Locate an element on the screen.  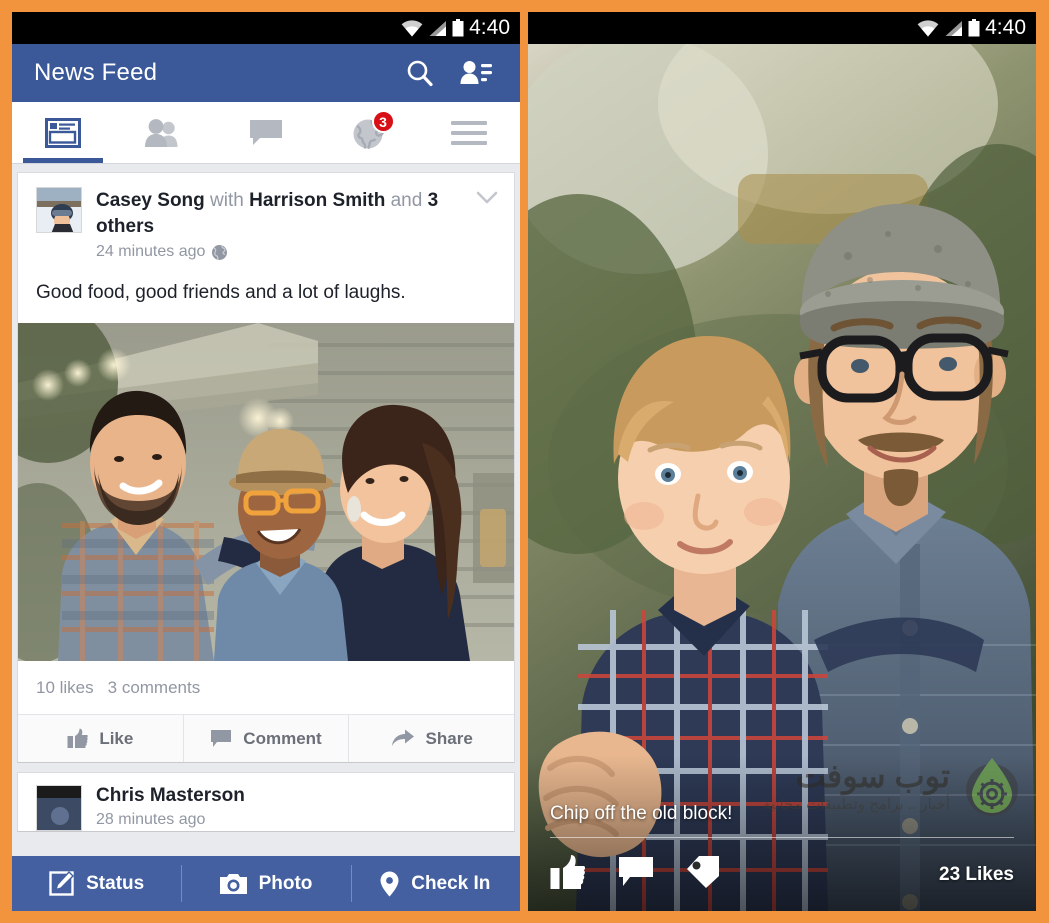
check-in-button: Check In is located at coordinates (435, 883).